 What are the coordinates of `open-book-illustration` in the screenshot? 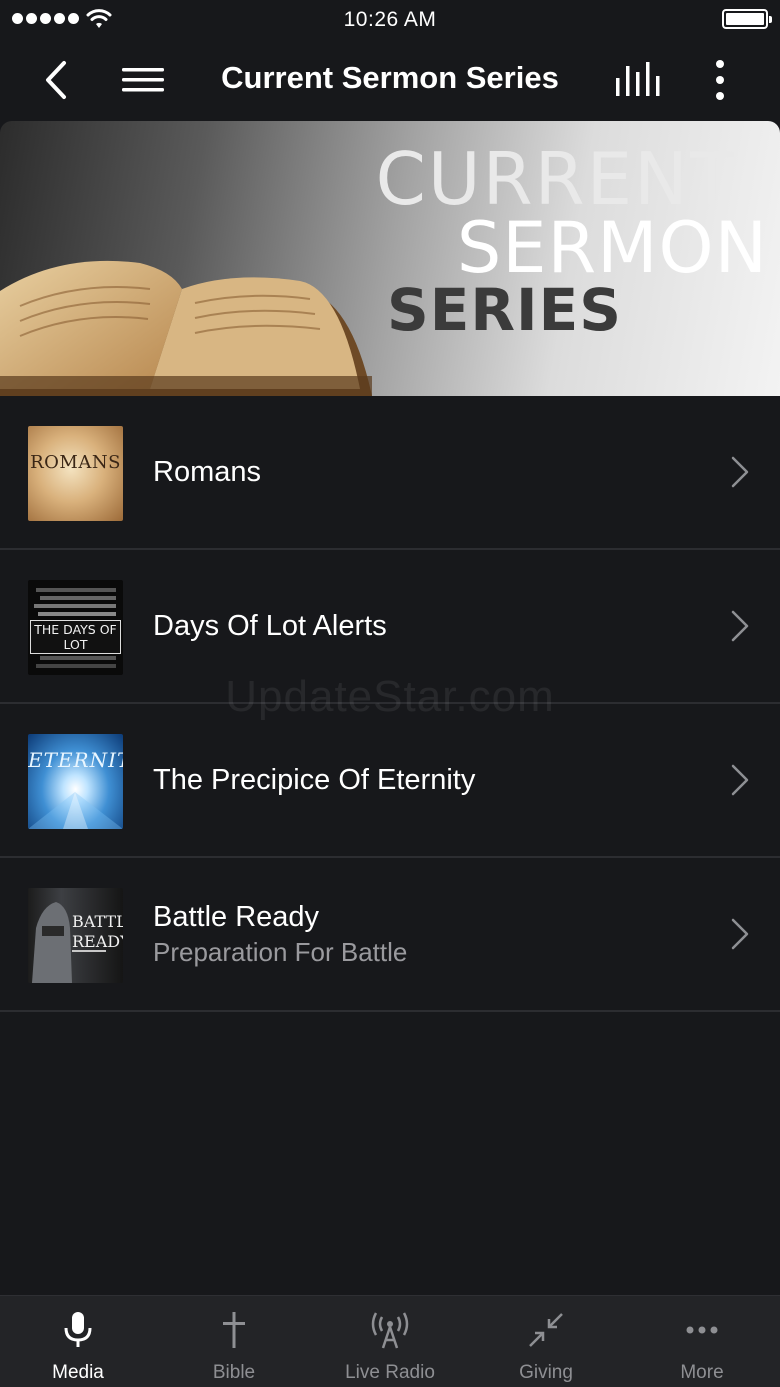 It's located at (186, 328).